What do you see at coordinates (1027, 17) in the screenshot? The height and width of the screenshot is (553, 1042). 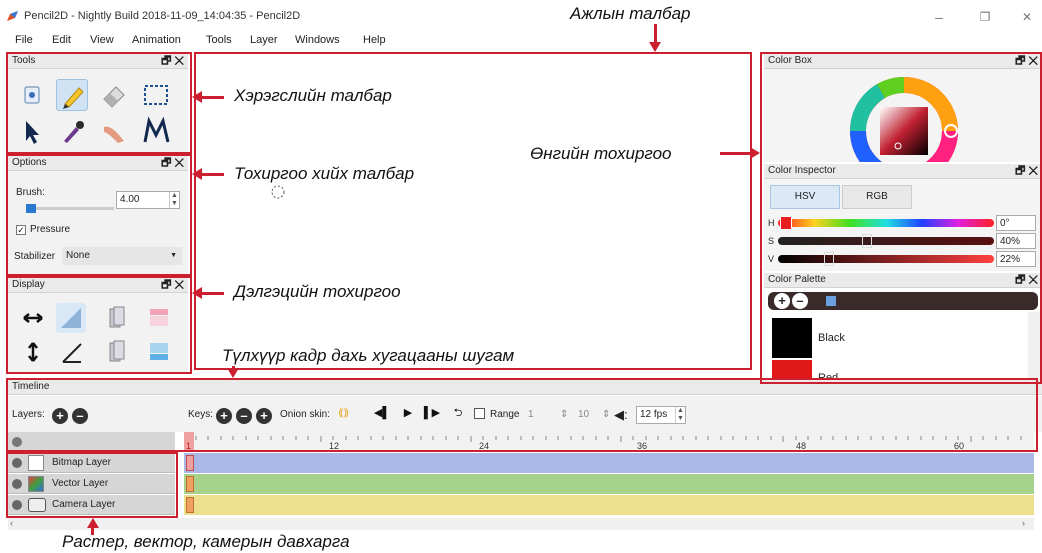 I see `close-button: ✕` at bounding box center [1027, 17].